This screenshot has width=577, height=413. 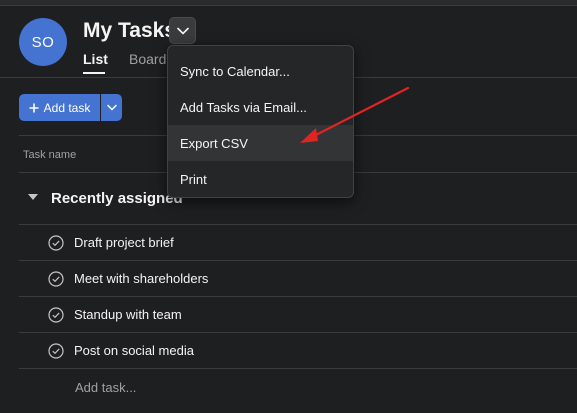 I want to click on table-row: Draft project brief, so click(x=298, y=243).